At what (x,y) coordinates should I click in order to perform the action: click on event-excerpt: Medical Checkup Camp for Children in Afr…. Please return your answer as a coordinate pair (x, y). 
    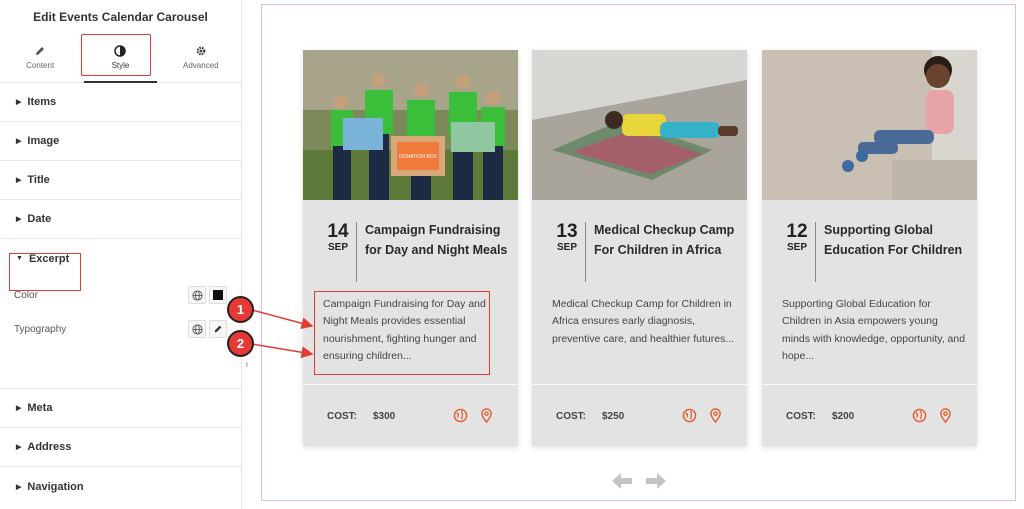
    Looking at the image, I should click on (643, 321).